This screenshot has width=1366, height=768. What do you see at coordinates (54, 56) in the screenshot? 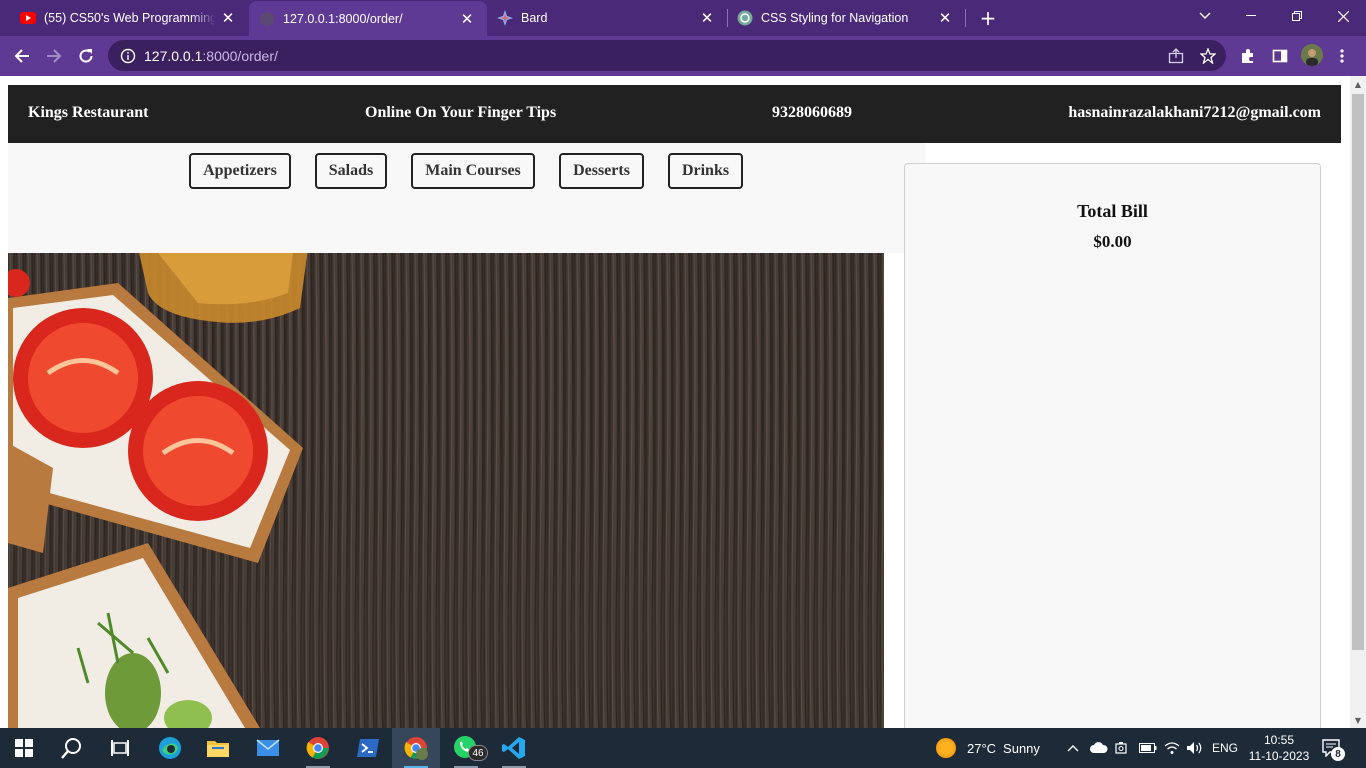
I see `forward-button` at bounding box center [54, 56].